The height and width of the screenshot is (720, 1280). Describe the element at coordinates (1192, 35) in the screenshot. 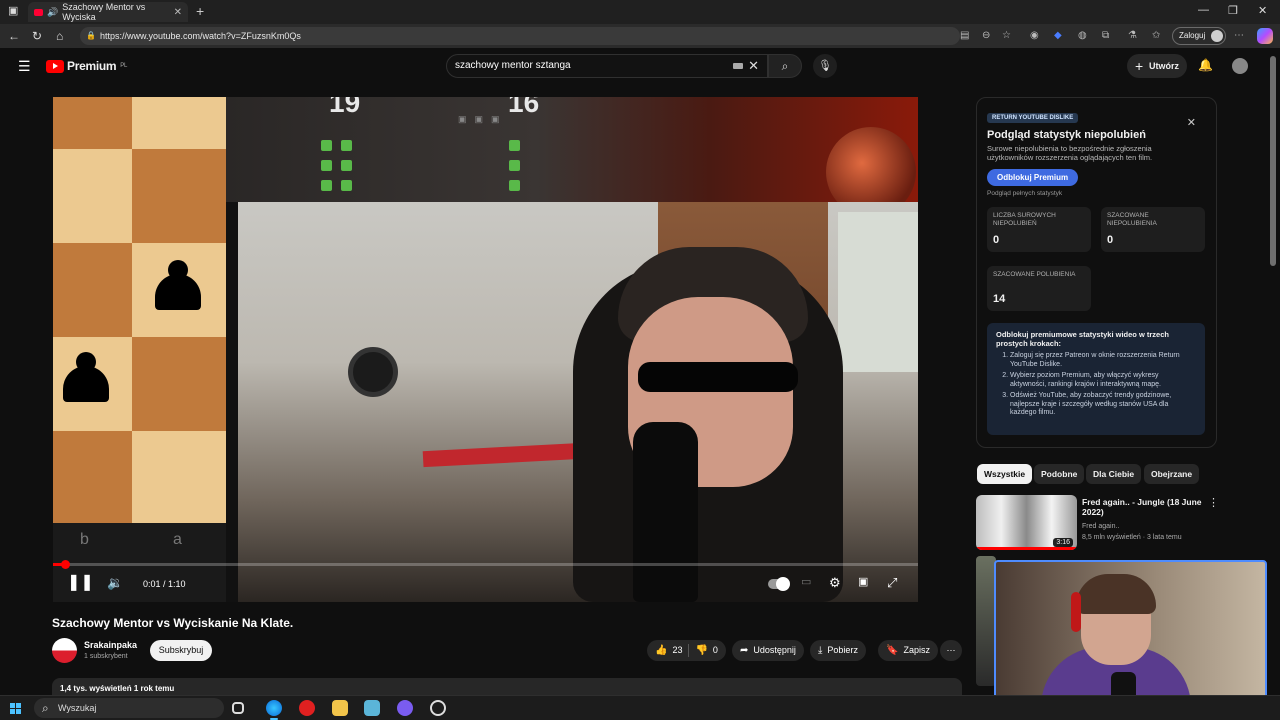

I see `profile-label: Zaloguj` at that location.